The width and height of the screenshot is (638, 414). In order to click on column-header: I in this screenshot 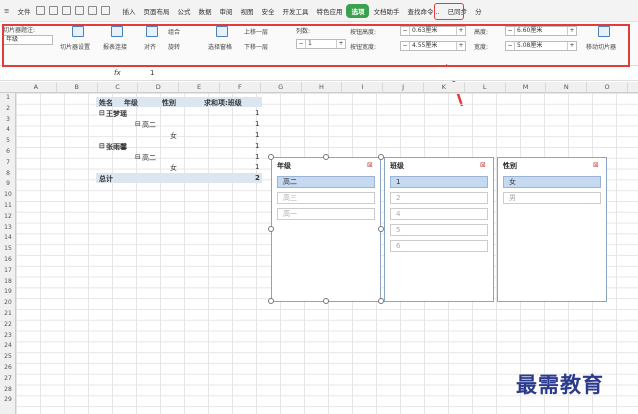, I will do `click(363, 87)`.